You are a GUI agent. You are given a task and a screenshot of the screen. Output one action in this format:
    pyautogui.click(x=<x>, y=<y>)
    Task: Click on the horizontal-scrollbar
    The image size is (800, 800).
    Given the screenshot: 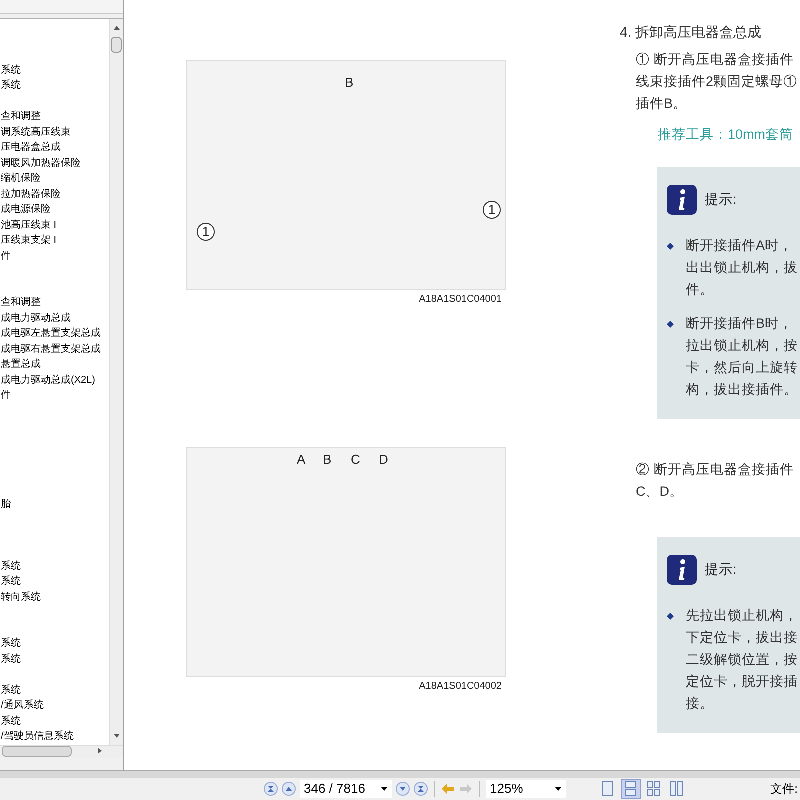 What is the action you would take?
    pyautogui.click(x=61, y=750)
    